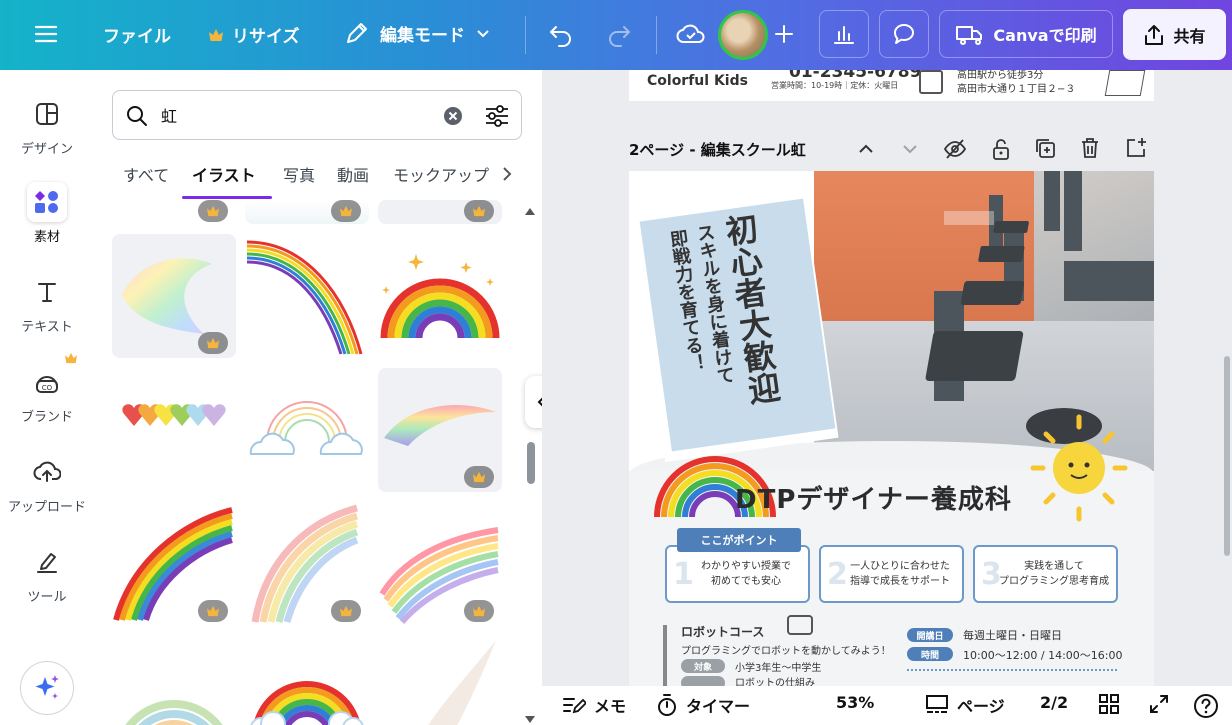 The width and height of the screenshot is (1232, 725). Describe the element at coordinates (691, 34) in the screenshot. I see `cloud-saved-icon` at that location.